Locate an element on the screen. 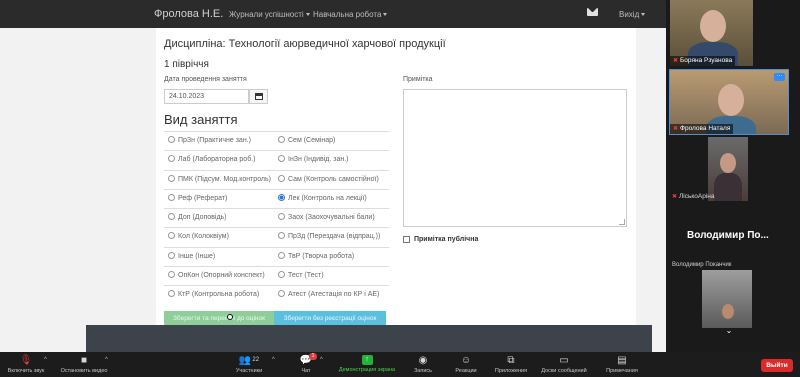  reactions-button: ☺ Реакции is located at coordinates (466, 364).